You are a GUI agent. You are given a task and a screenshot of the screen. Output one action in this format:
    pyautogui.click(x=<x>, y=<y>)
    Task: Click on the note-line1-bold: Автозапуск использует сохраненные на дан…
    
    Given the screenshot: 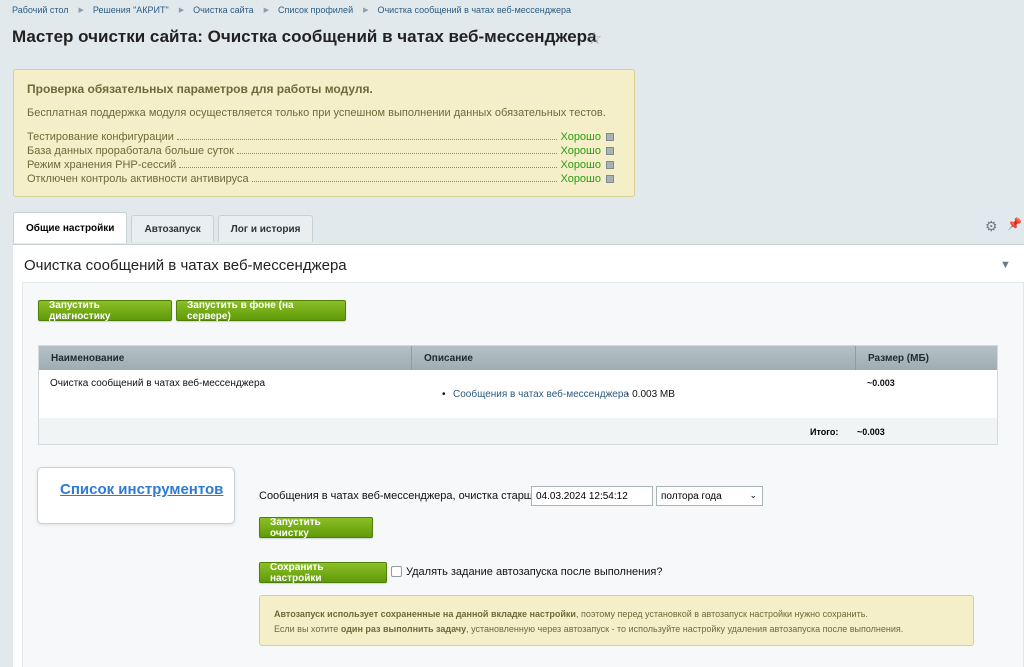 What is the action you would take?
    pyautogui.click(x=425, y=614)
    